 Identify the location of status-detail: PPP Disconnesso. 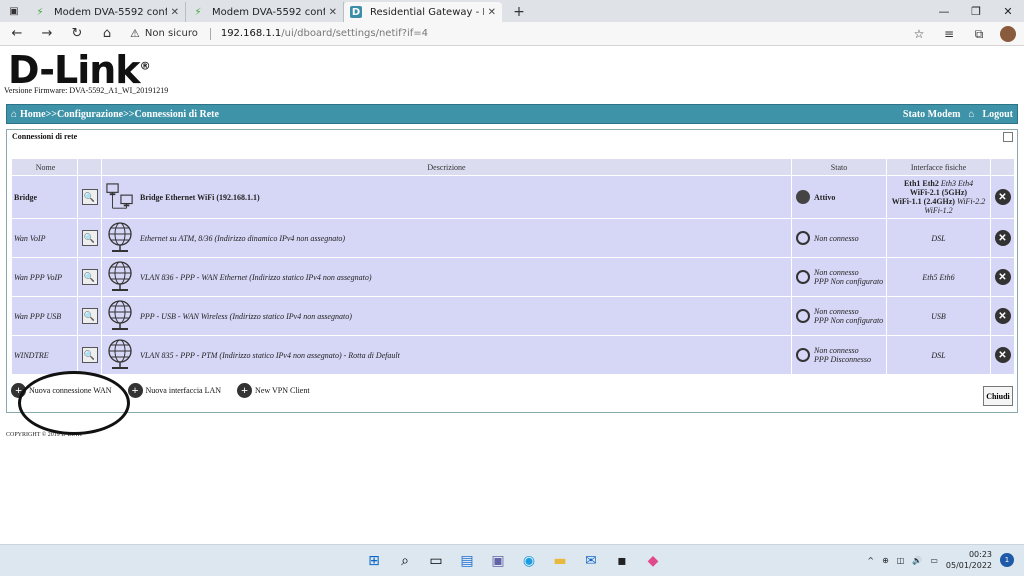
(842, 359).